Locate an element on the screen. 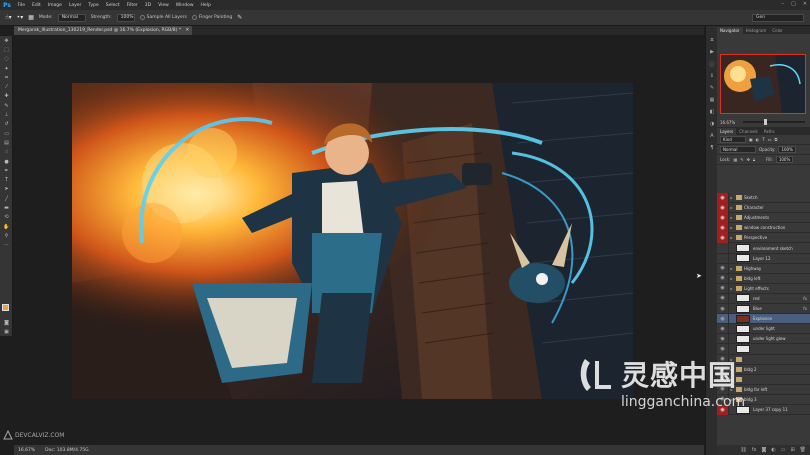  filter-smart-icon: ⧉ is located at coordinates (776, 139).